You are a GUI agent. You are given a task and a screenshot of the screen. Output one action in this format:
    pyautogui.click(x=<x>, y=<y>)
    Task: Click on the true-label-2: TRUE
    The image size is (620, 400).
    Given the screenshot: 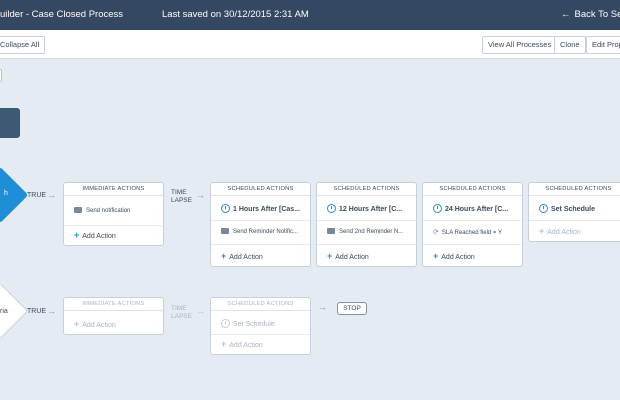 What is the action you would take?
    pyautogui.click(x=37, y=311)
    